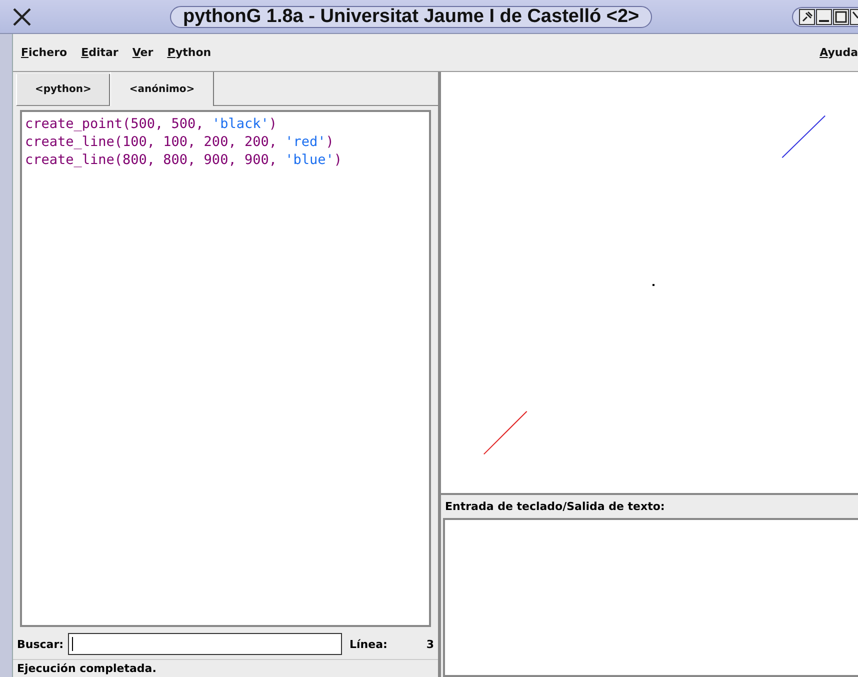 The height and width of the screenshot is (677, 858). Describe the element at coordinates (22, 17) in the screenshot. I see `x-logo-icon` at that location.